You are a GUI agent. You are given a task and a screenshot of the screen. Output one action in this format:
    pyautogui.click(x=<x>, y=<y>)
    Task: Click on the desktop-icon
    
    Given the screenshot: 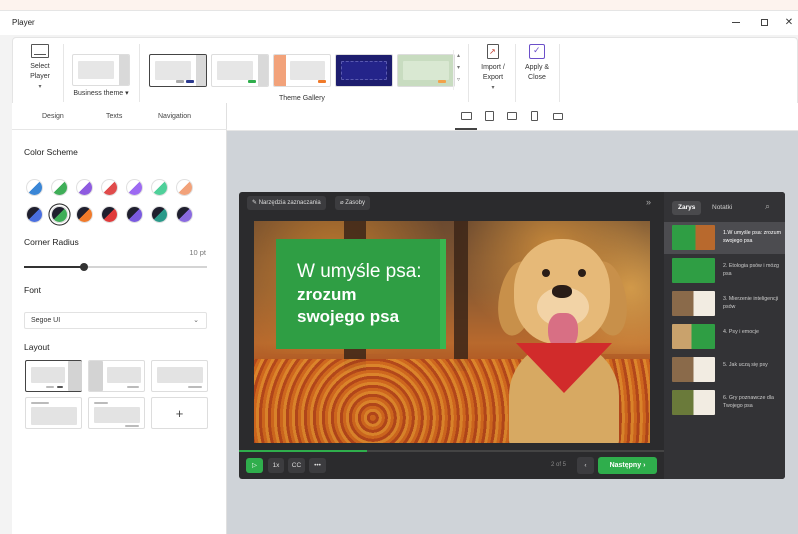 What is the action you would take?
    pyautogui.click(x=466, y=116)
    